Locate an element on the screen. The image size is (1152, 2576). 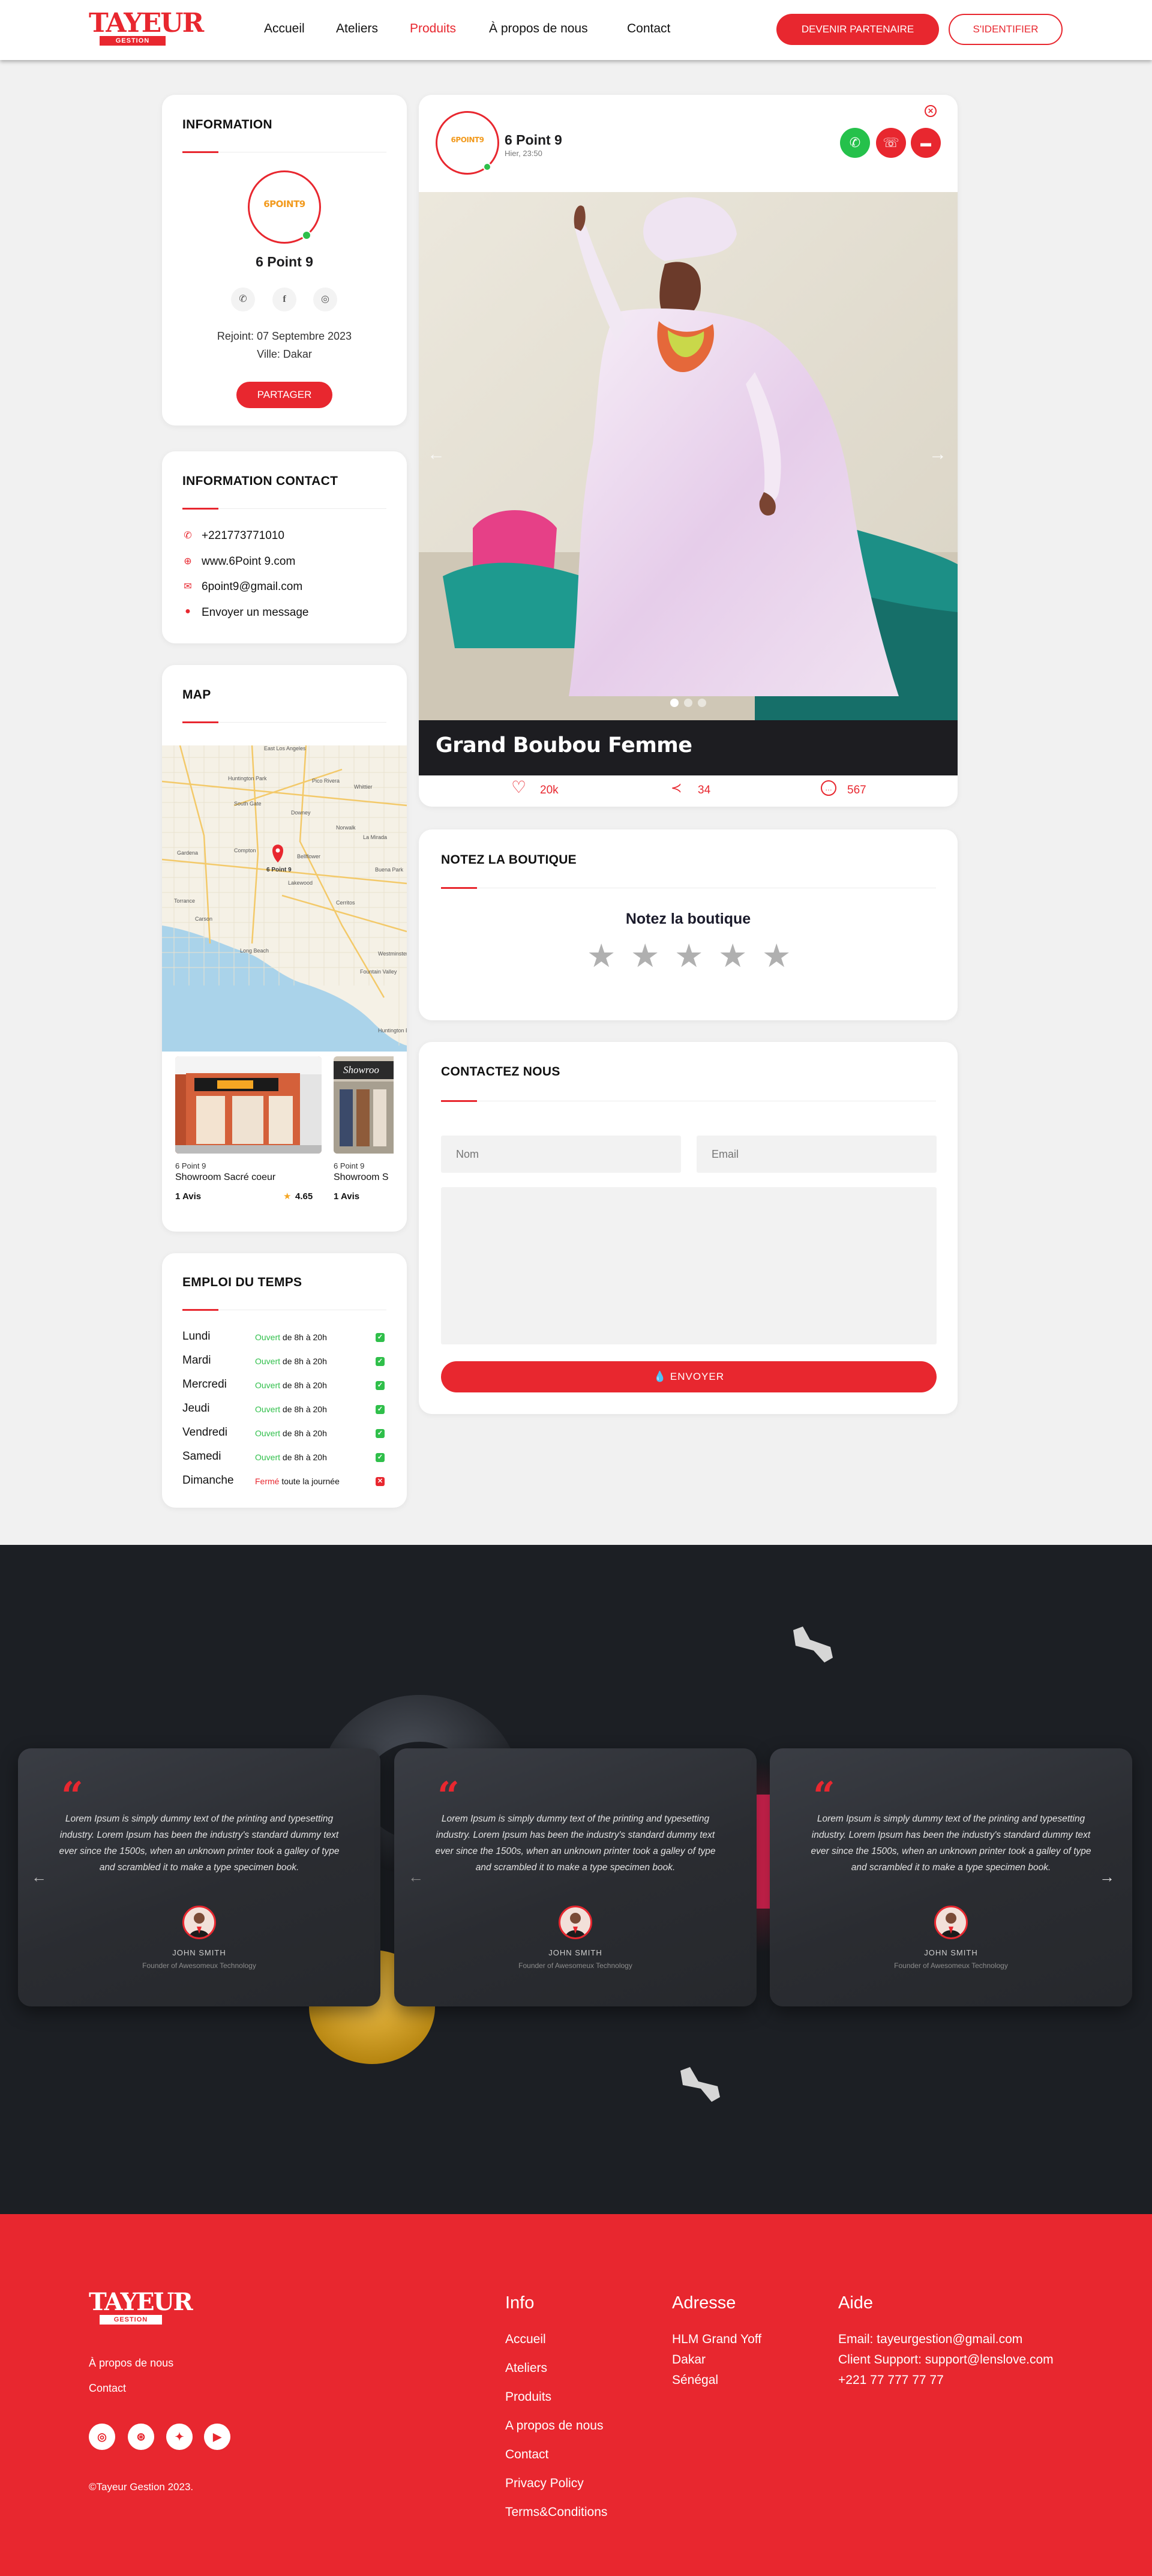
footer-about-link: À propos de nous is located at coordinates (131, 2363).